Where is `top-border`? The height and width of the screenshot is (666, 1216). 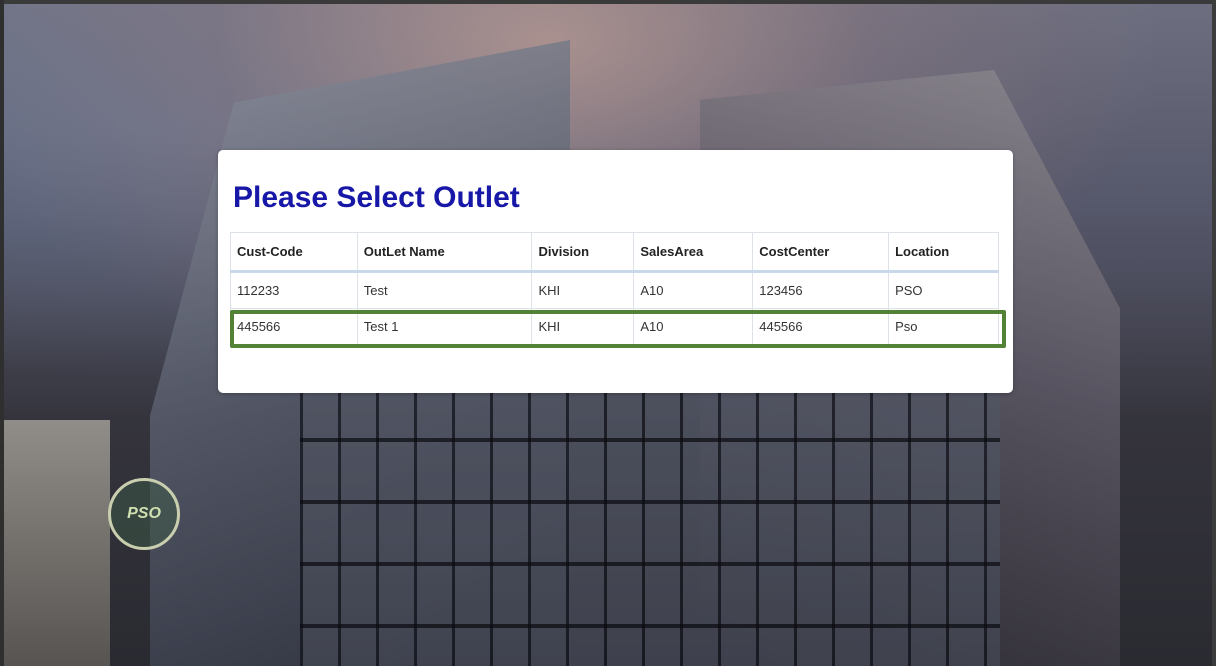
top-border is located at coordinates (608, 2).